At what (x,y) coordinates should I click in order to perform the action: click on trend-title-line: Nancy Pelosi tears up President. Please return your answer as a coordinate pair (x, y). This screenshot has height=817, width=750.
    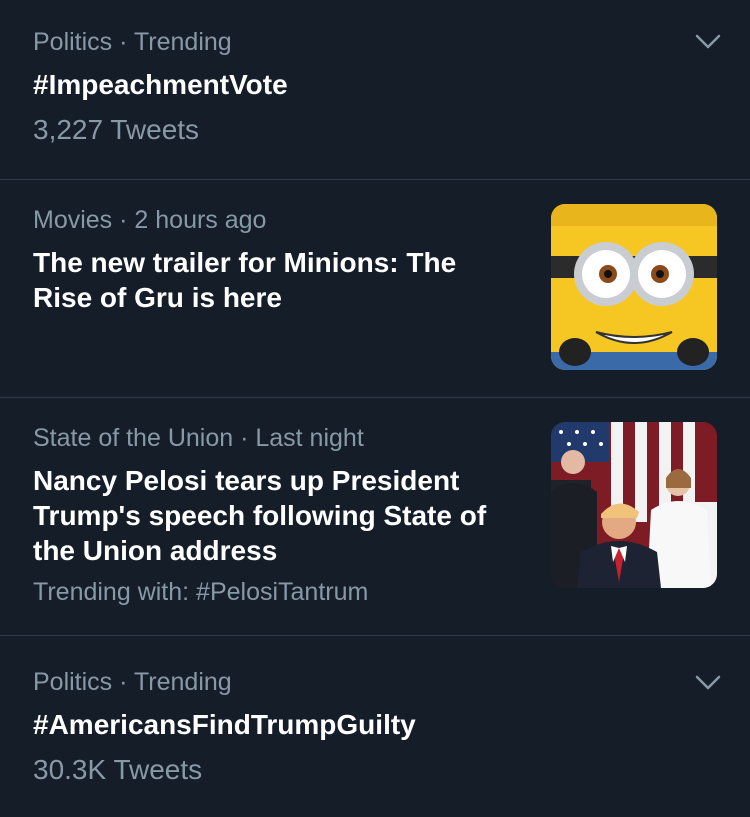
    Looking at the image, I should click on (246, 480).